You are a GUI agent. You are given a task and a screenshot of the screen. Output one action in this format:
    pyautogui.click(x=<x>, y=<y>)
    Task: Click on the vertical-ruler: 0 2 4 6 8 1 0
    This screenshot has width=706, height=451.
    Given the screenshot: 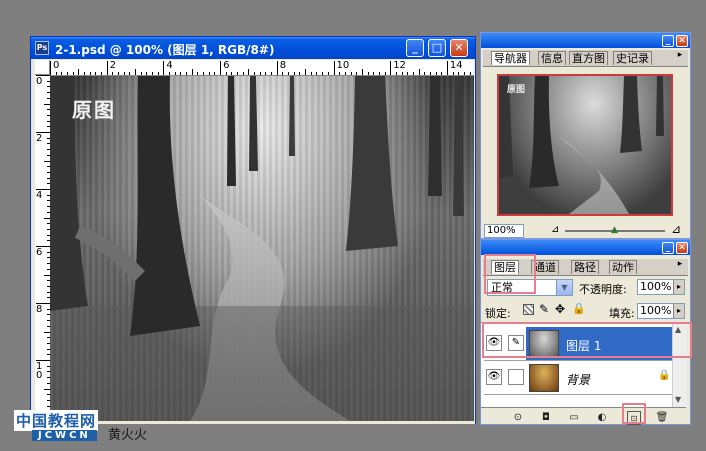 What is the action you would take?
    pyautogui.click(x=43, y=248)
    